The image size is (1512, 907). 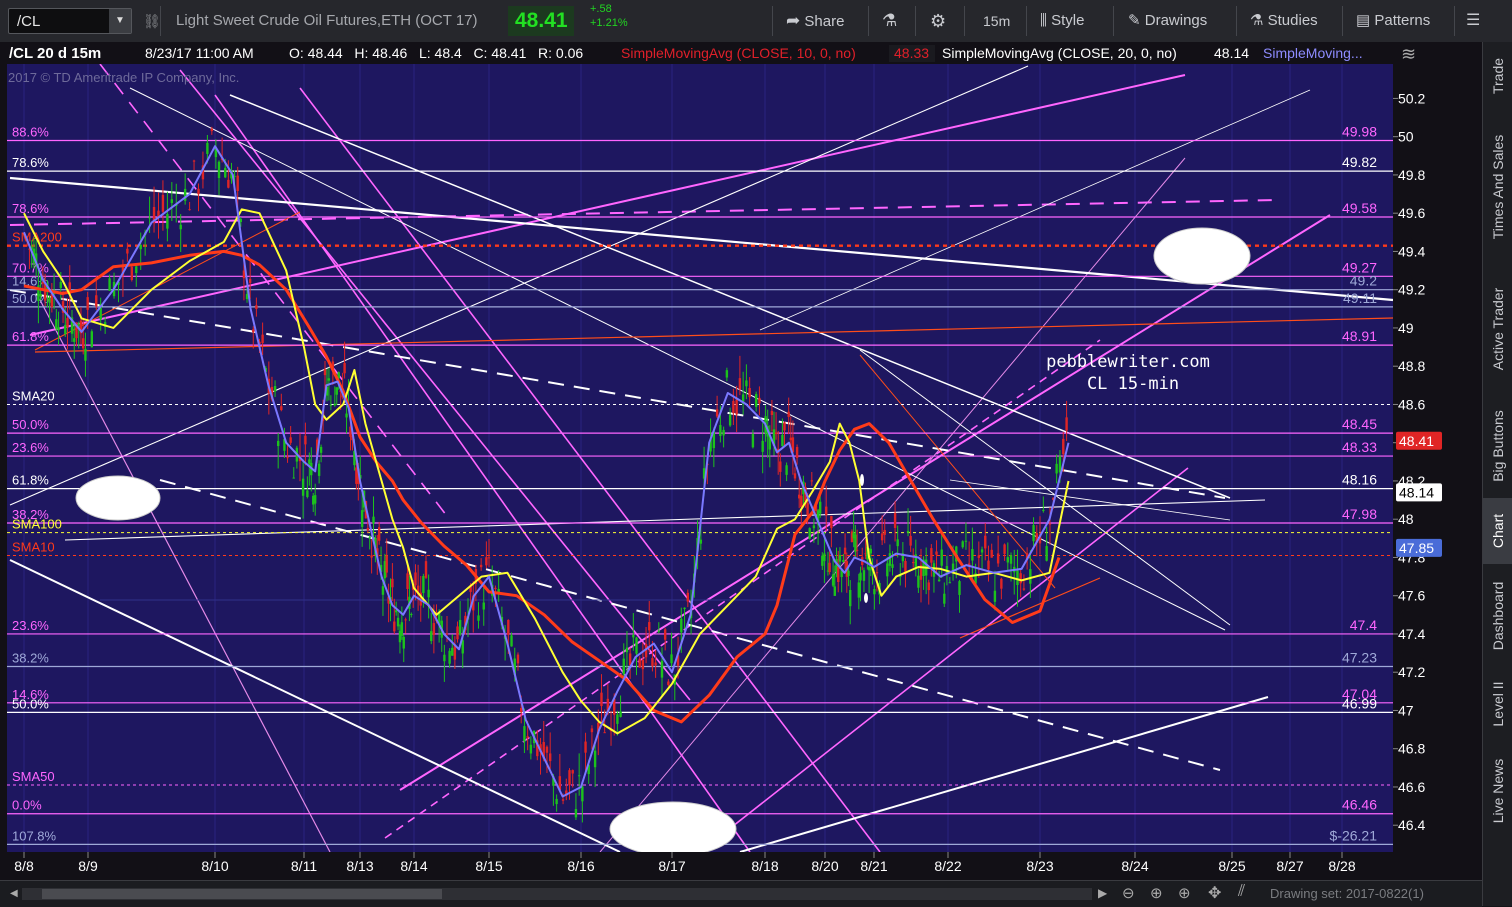 I want to click on tab-big-buttons: Big Buttons, so click(x=1497, y=446).